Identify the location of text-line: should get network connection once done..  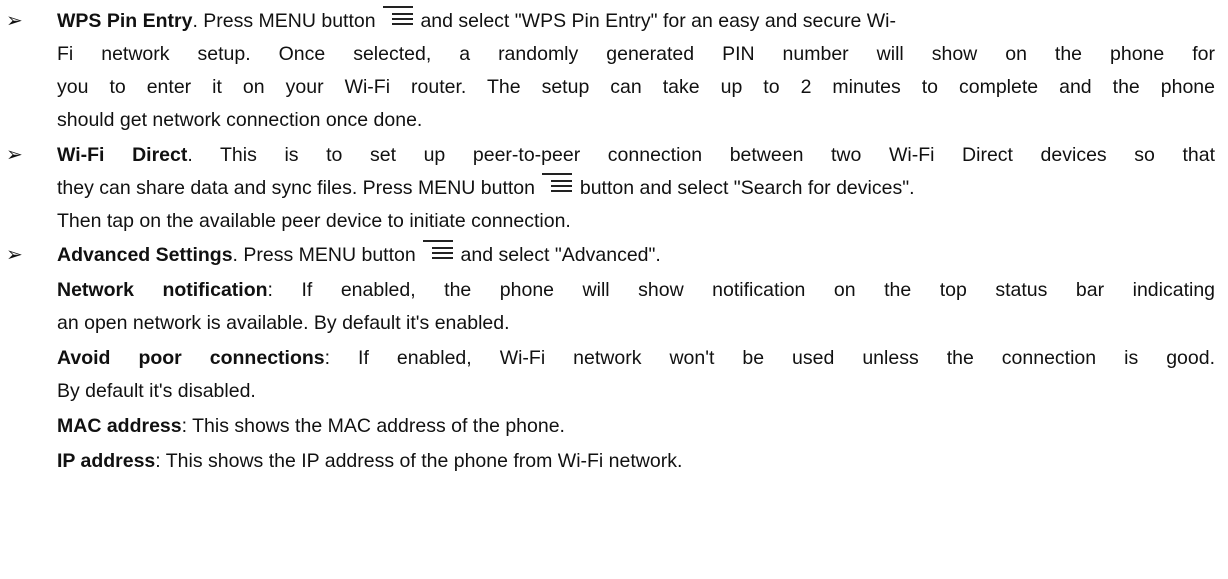
(240, 120).